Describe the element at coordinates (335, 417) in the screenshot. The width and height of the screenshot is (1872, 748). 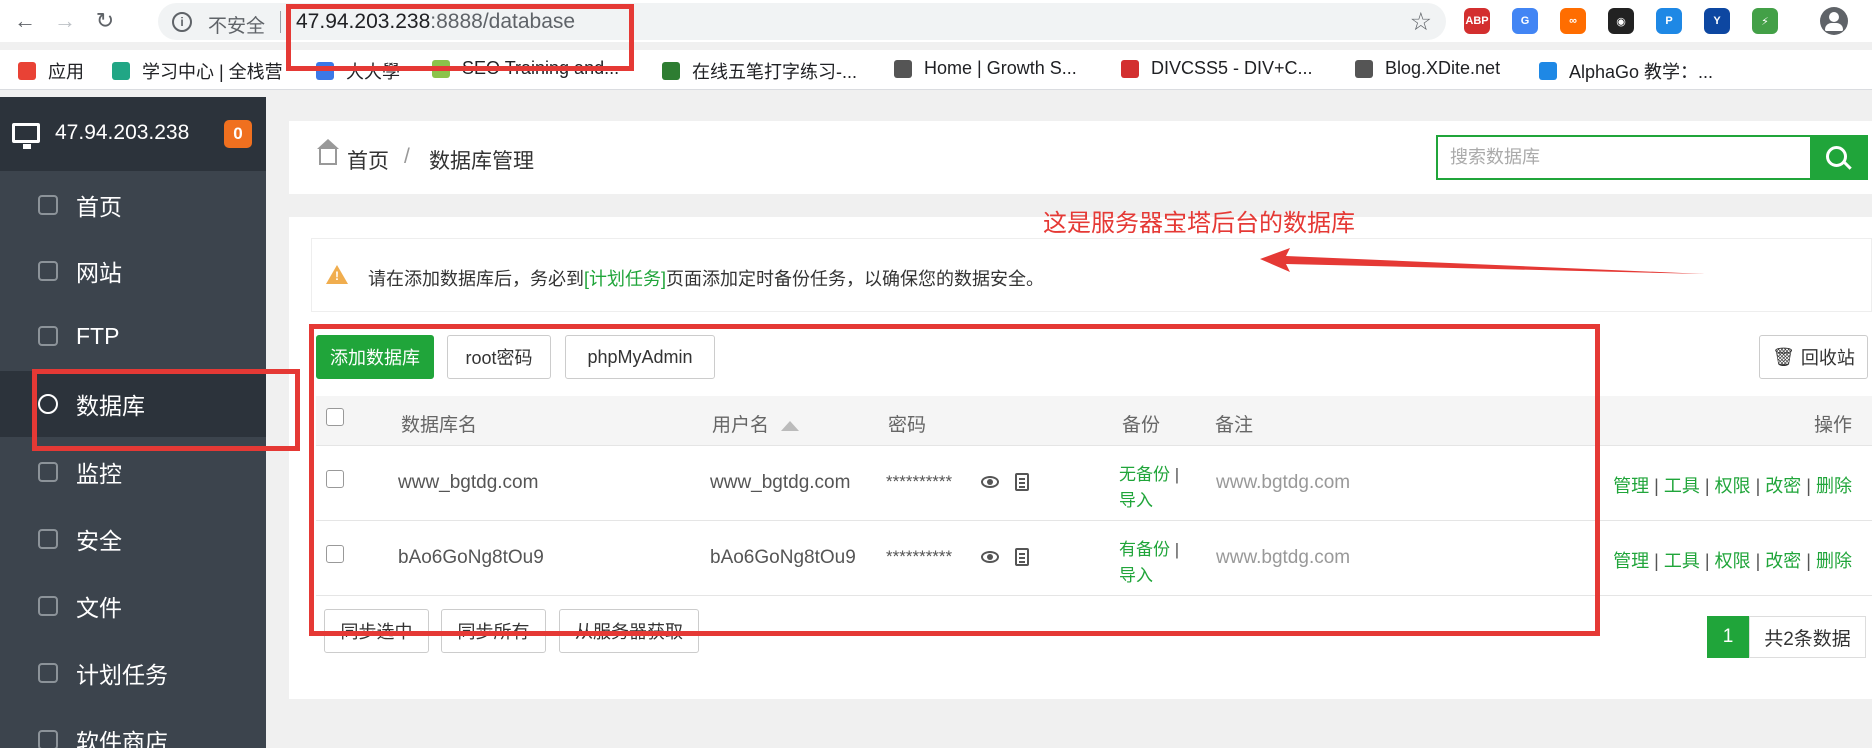
I see `select-all-checkbox` at that location.